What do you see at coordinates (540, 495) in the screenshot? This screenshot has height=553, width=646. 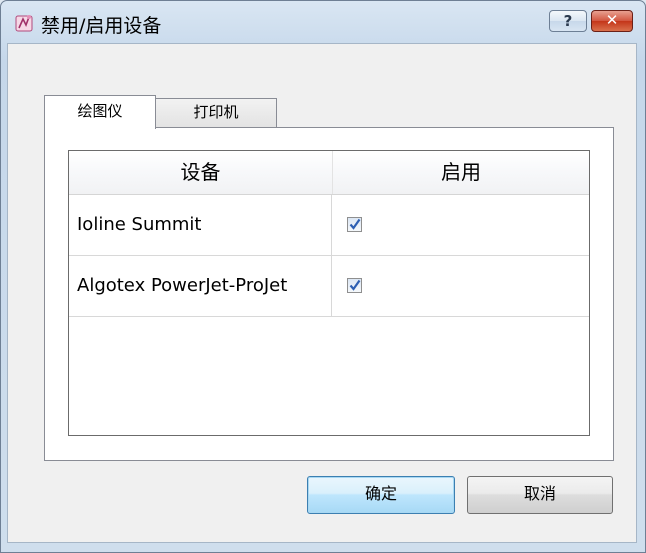 I see `cancel-button: 取消` at bounding box center [540, 495].